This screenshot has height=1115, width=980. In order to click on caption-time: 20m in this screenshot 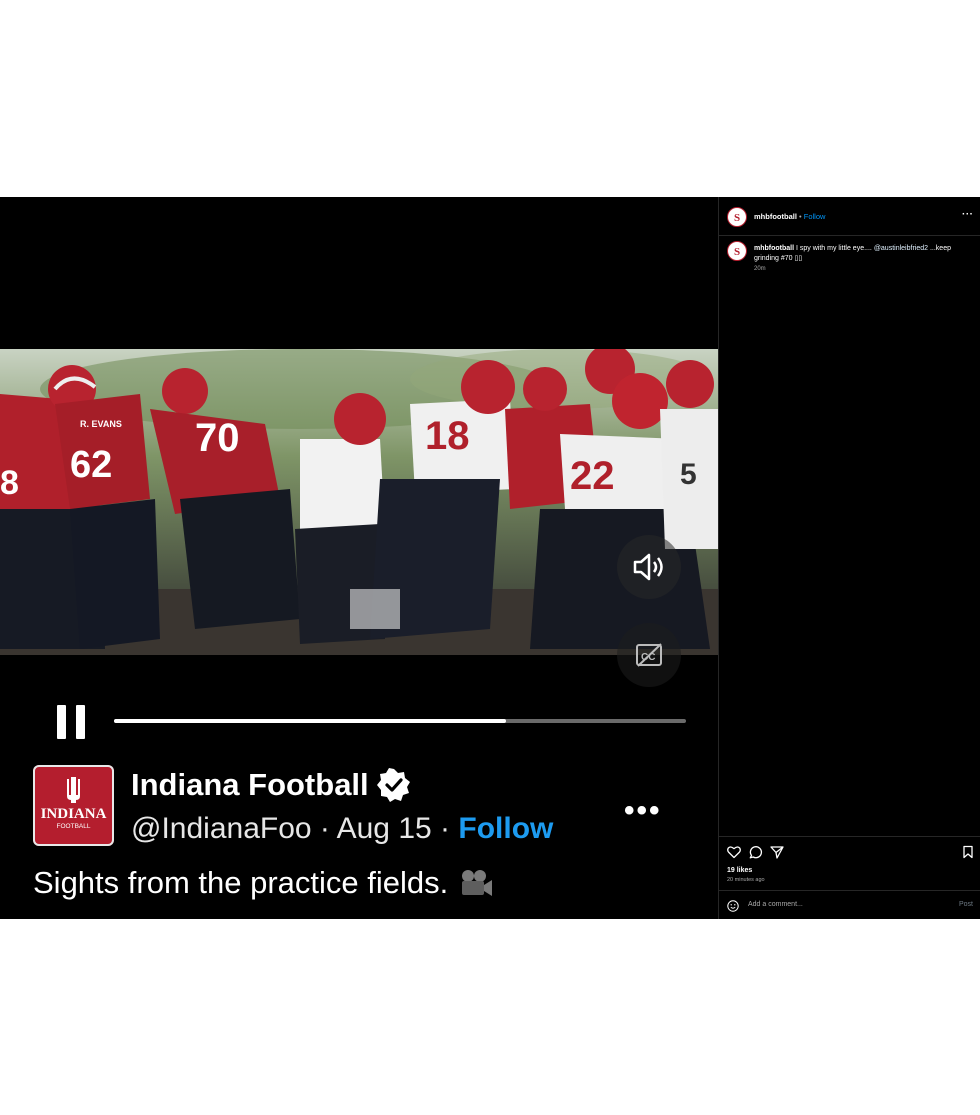, I will do `click(760, 269)`.